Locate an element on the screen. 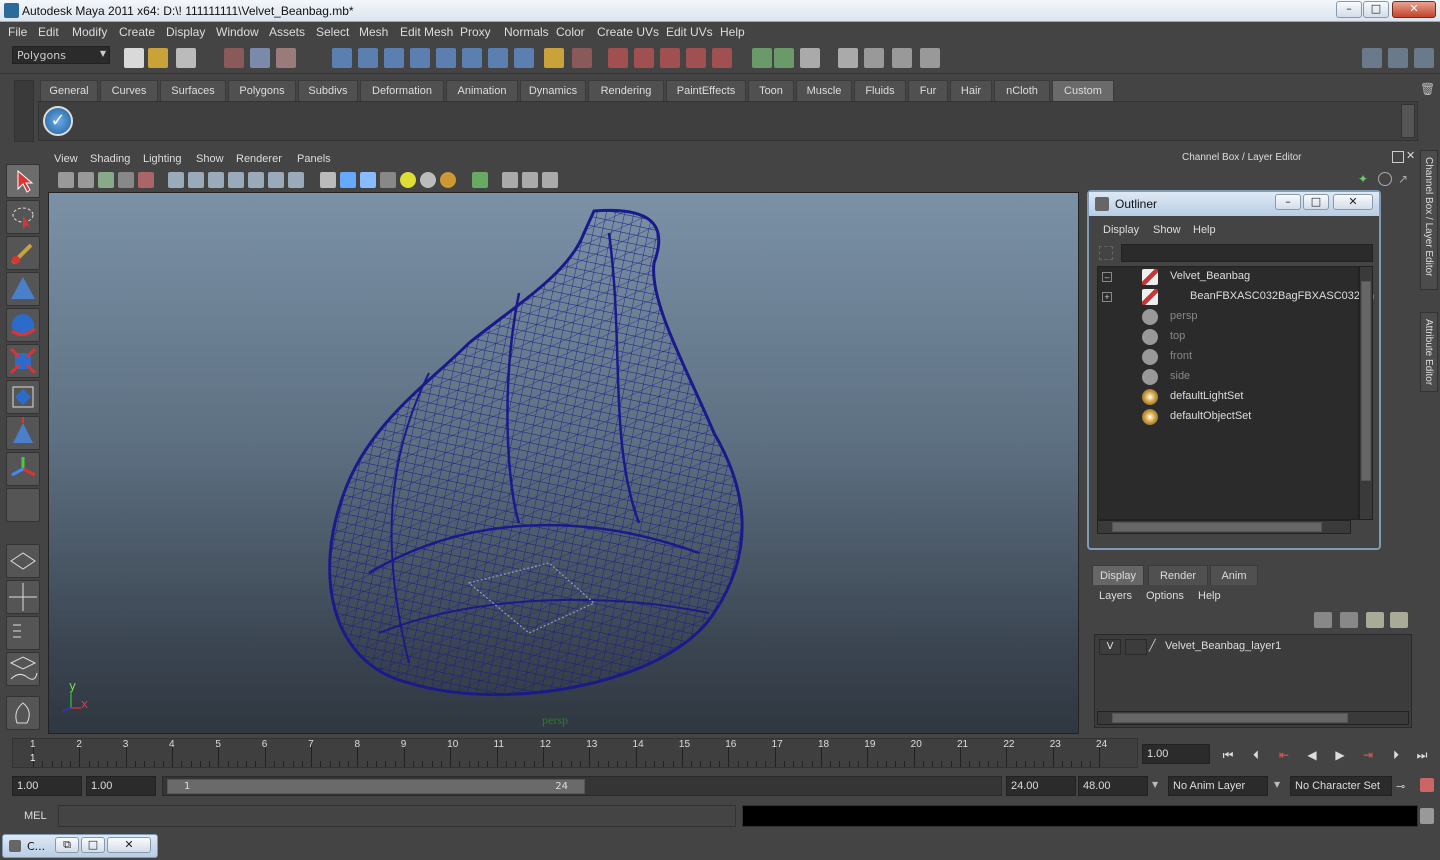  layer-tab-display: Display is located at coordinates (1118, 575).